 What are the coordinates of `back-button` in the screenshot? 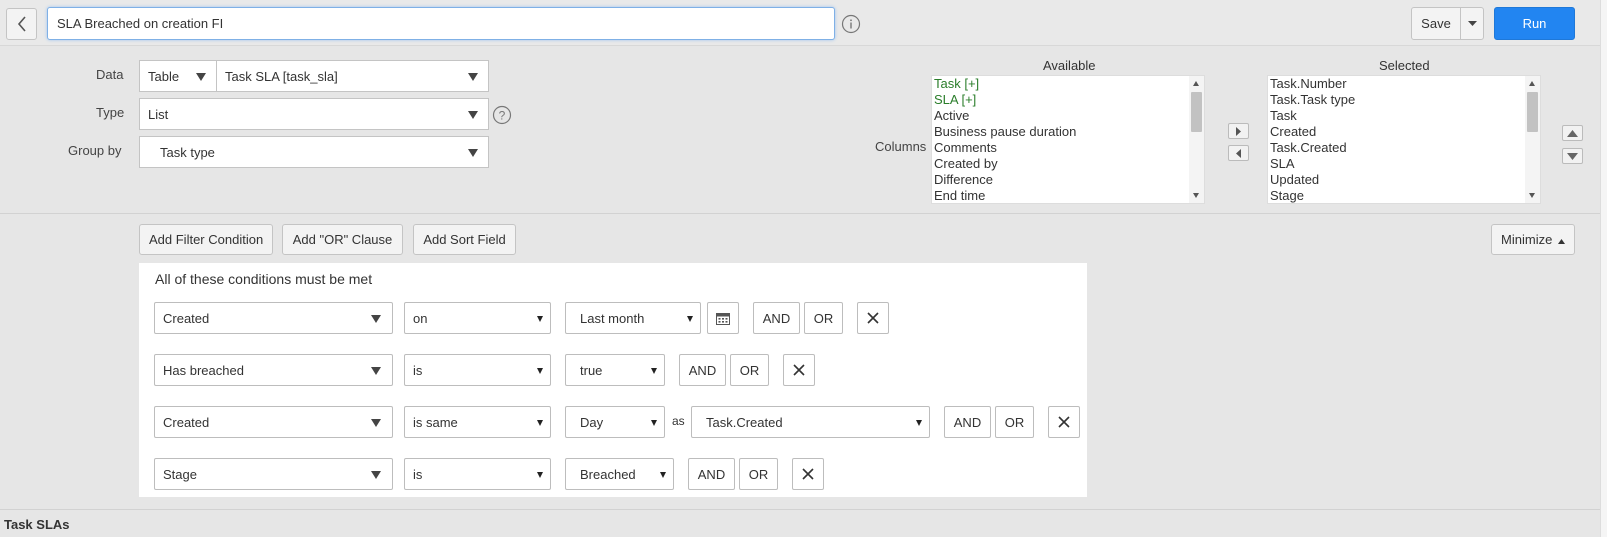 It's located at (21, 24).